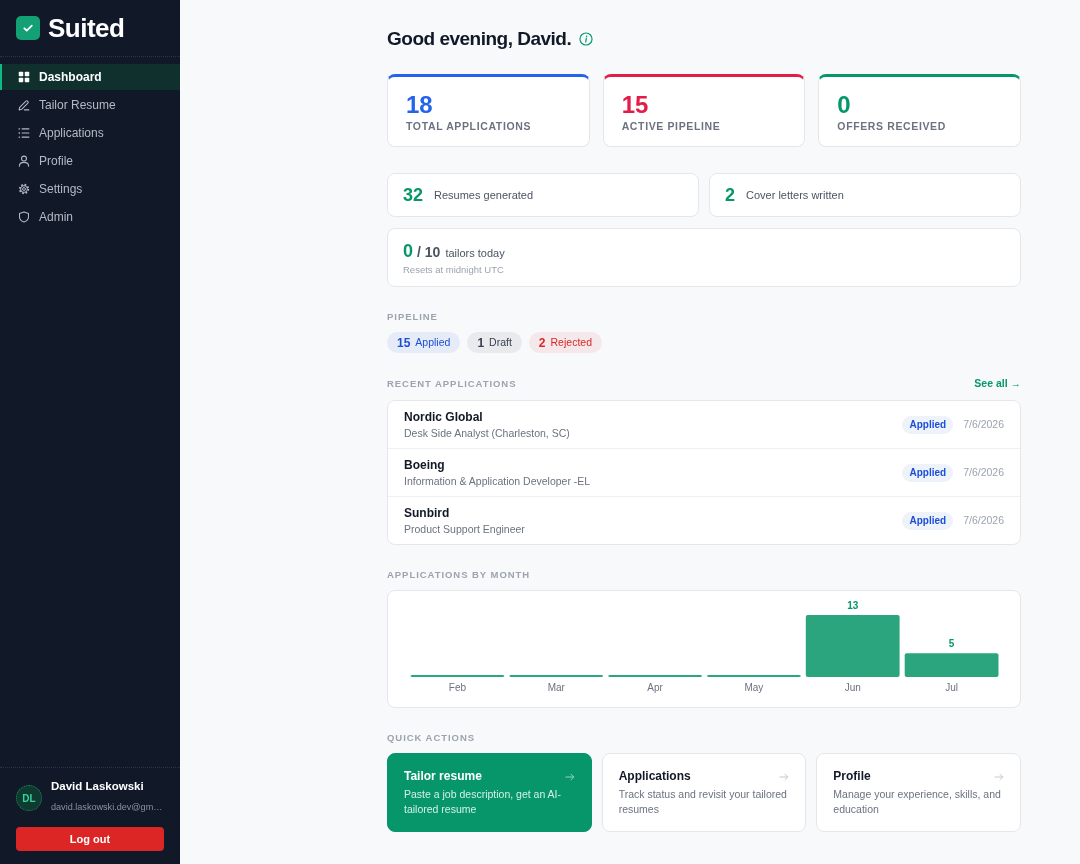 This screenshot has height=864, width=1080. I want to click on section-label: APPLICATIONS BY MONTH, so click(459, 575).